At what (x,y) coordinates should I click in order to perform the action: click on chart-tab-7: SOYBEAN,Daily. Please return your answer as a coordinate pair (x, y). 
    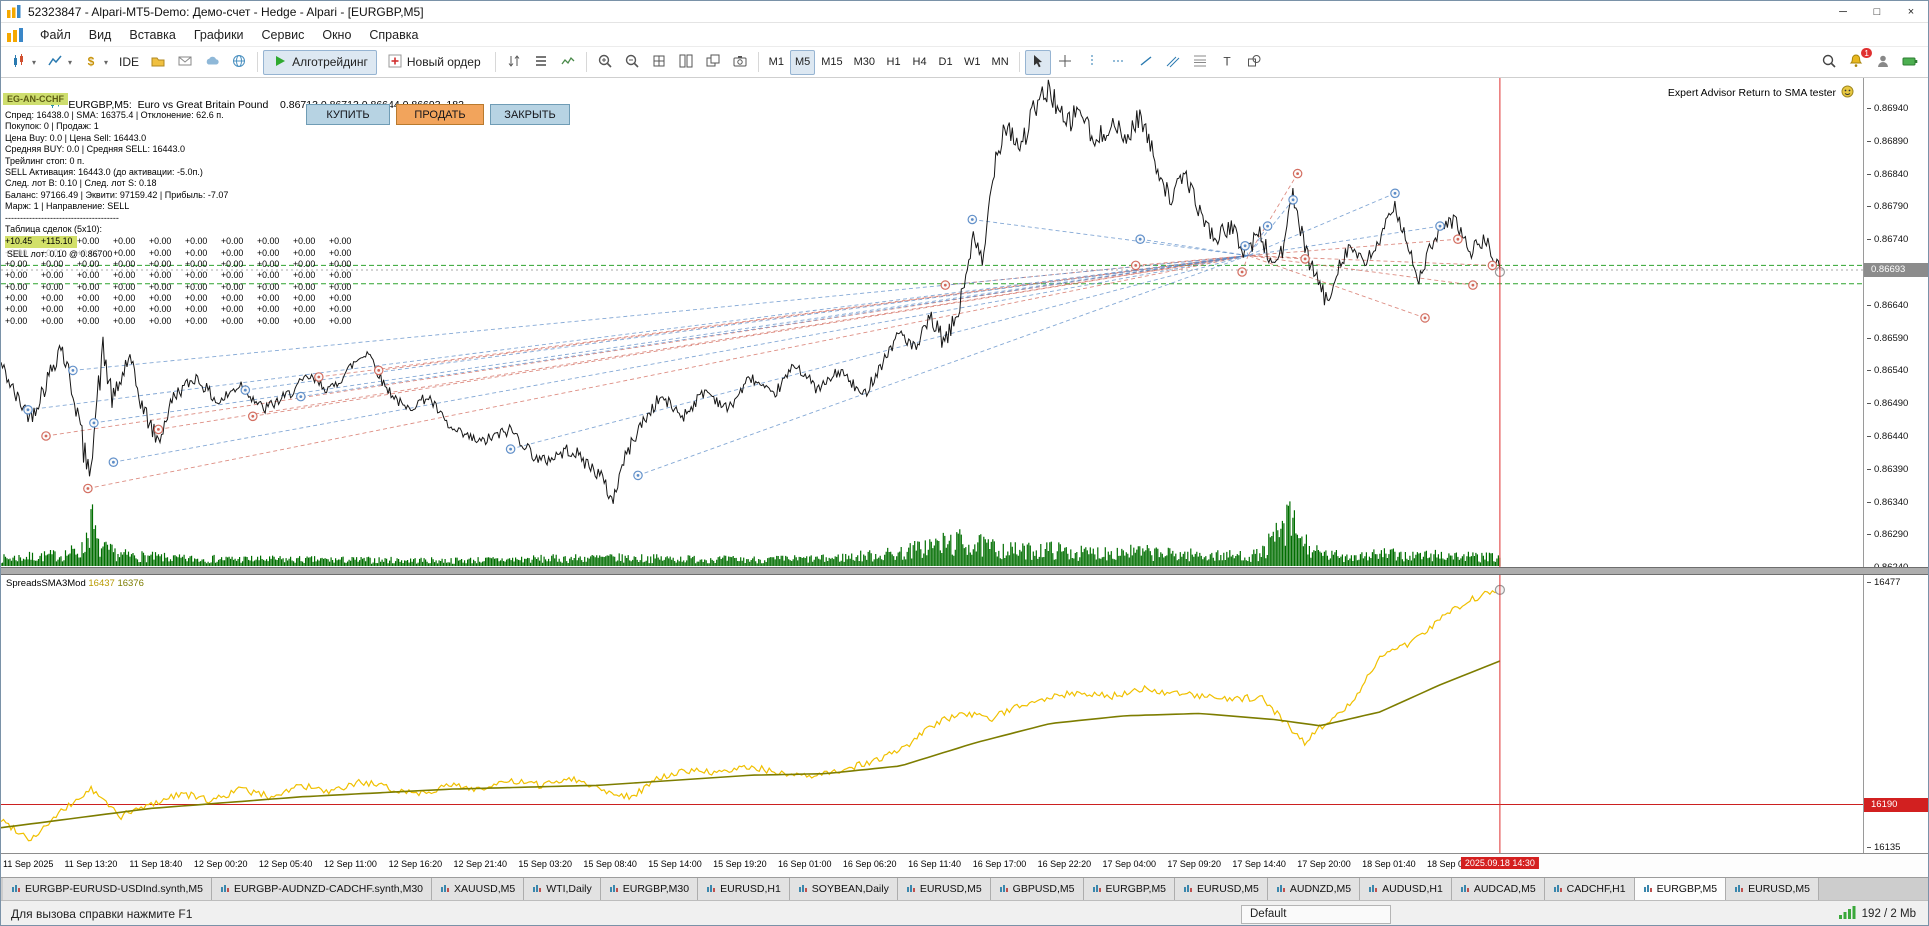
    Looking at the image, I should click on (843, 889).